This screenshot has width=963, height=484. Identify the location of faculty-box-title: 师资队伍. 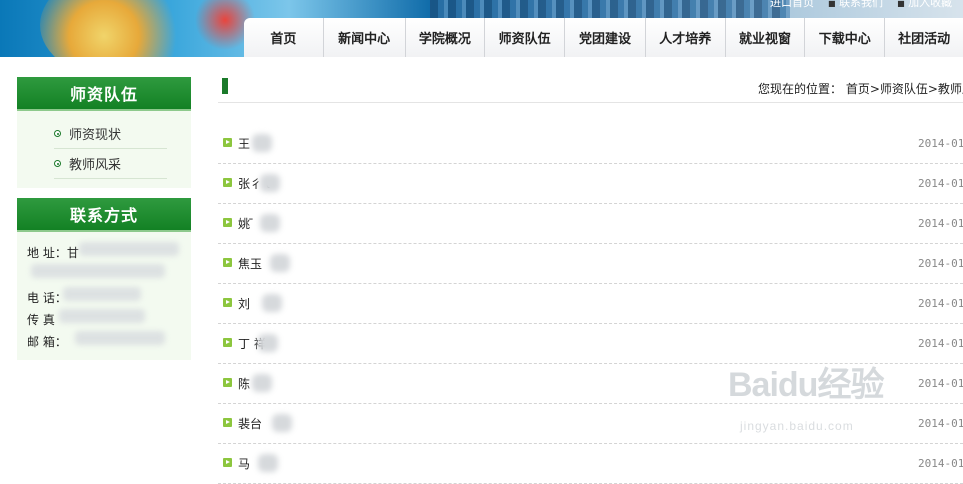
(104, 94).